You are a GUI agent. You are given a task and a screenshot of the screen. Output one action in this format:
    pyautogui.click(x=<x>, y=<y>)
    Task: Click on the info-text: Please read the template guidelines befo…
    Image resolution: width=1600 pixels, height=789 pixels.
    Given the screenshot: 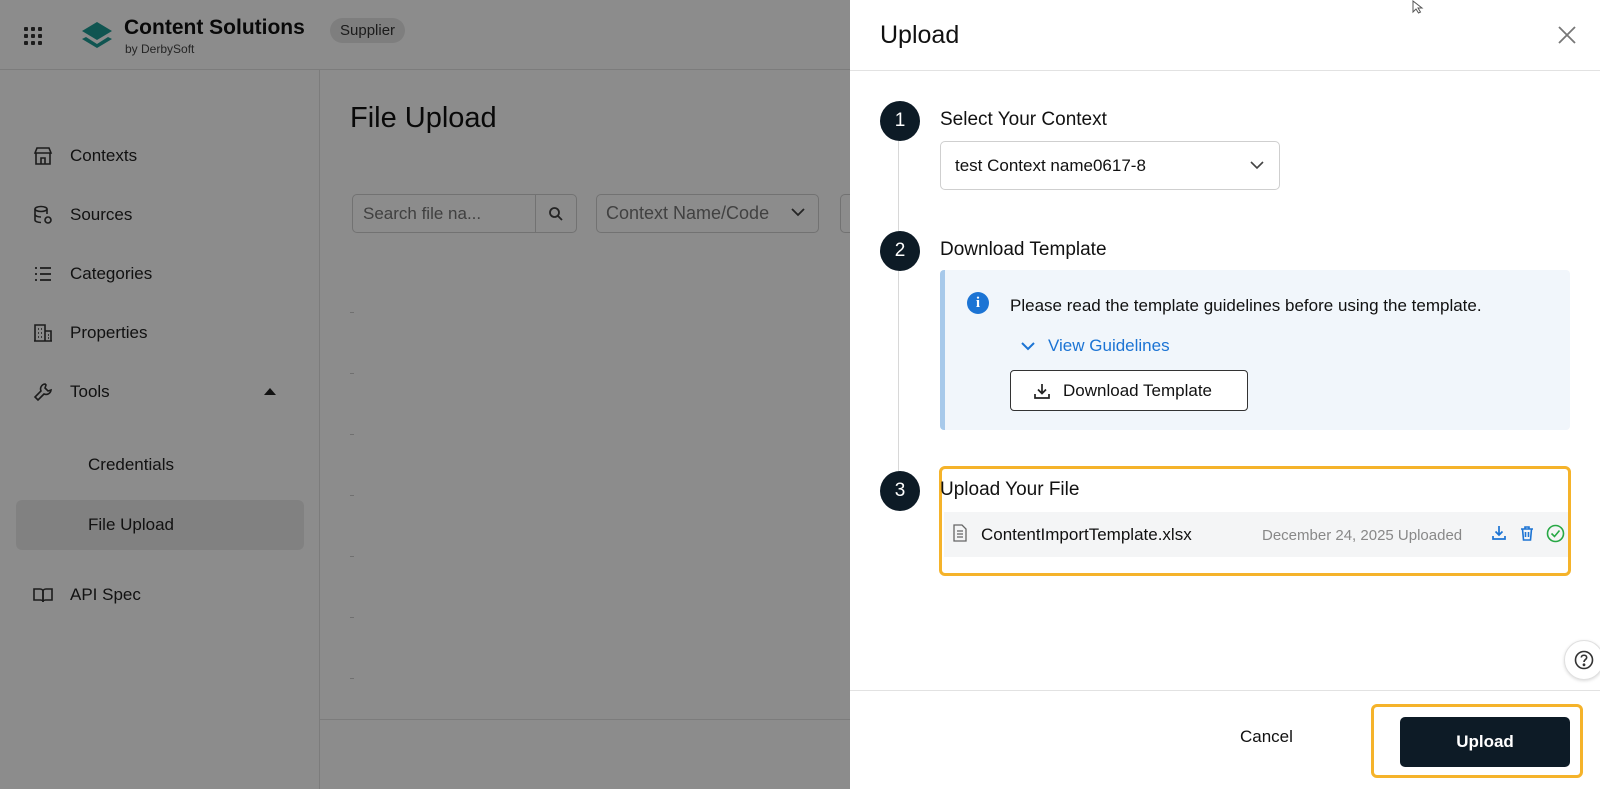 What is the action you would take?
    pyautogui.click(x=1246, y=305)
    